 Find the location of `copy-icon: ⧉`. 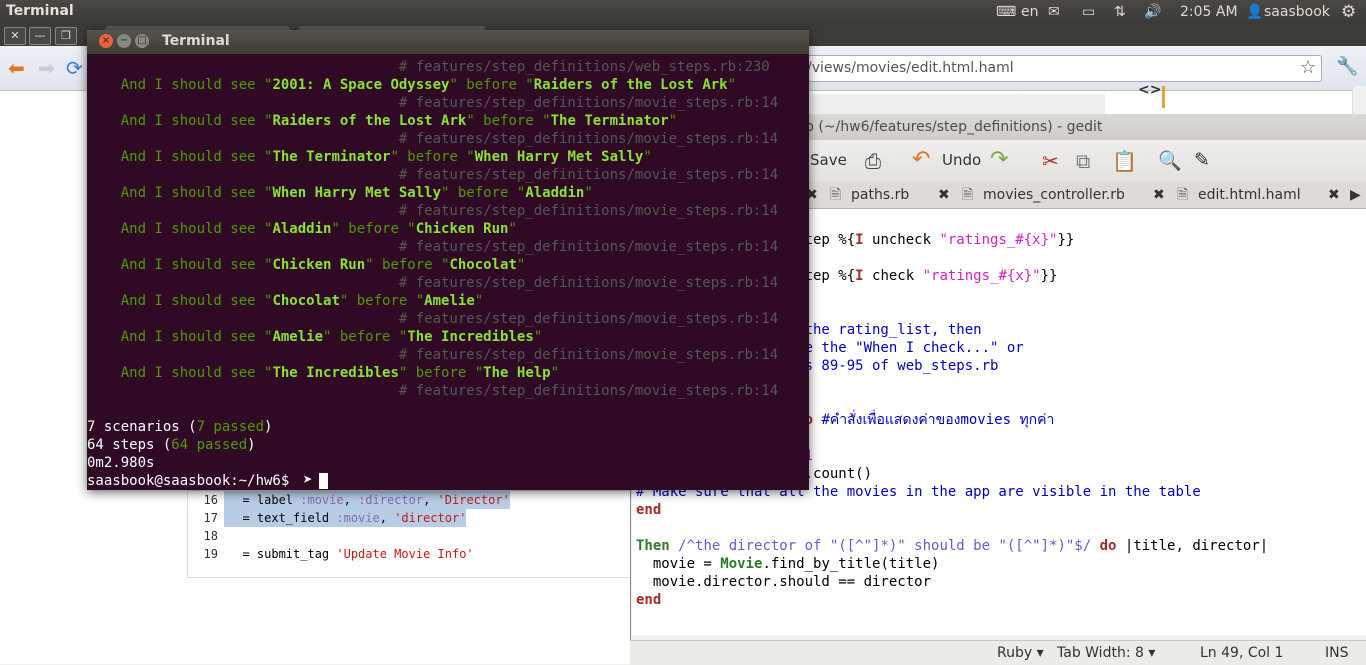

copy-icon: ⧉ is located at coordinates (1083, 161).